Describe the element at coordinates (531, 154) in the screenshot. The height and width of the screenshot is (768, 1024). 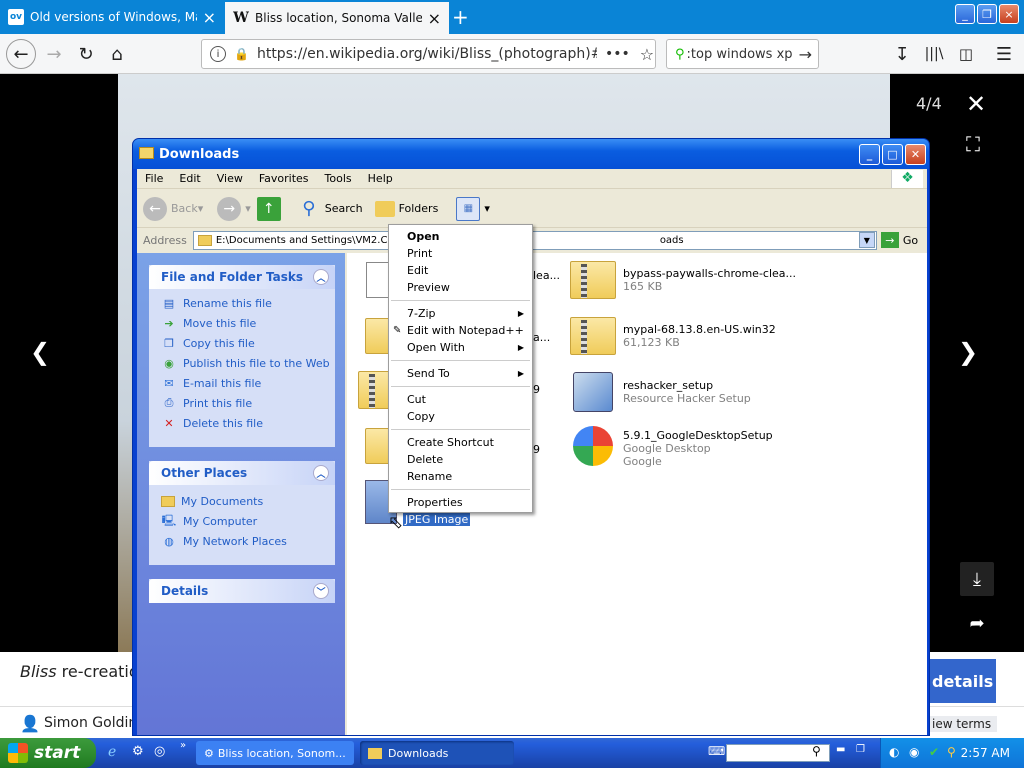
I see `explorer-title-bar: Downloads _ □ ✕` at that location.